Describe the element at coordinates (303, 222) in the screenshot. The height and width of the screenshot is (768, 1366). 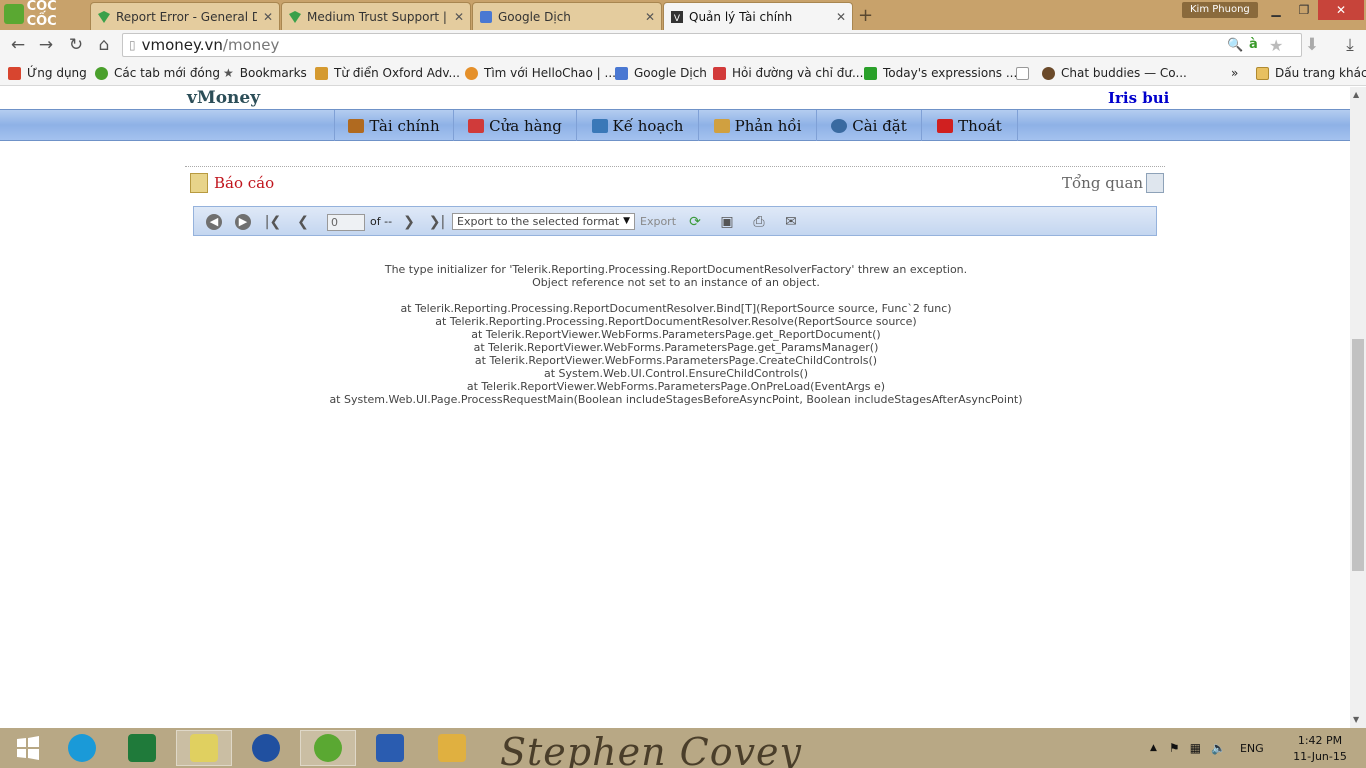
I see `previous-page-icon: ❮` at that location.